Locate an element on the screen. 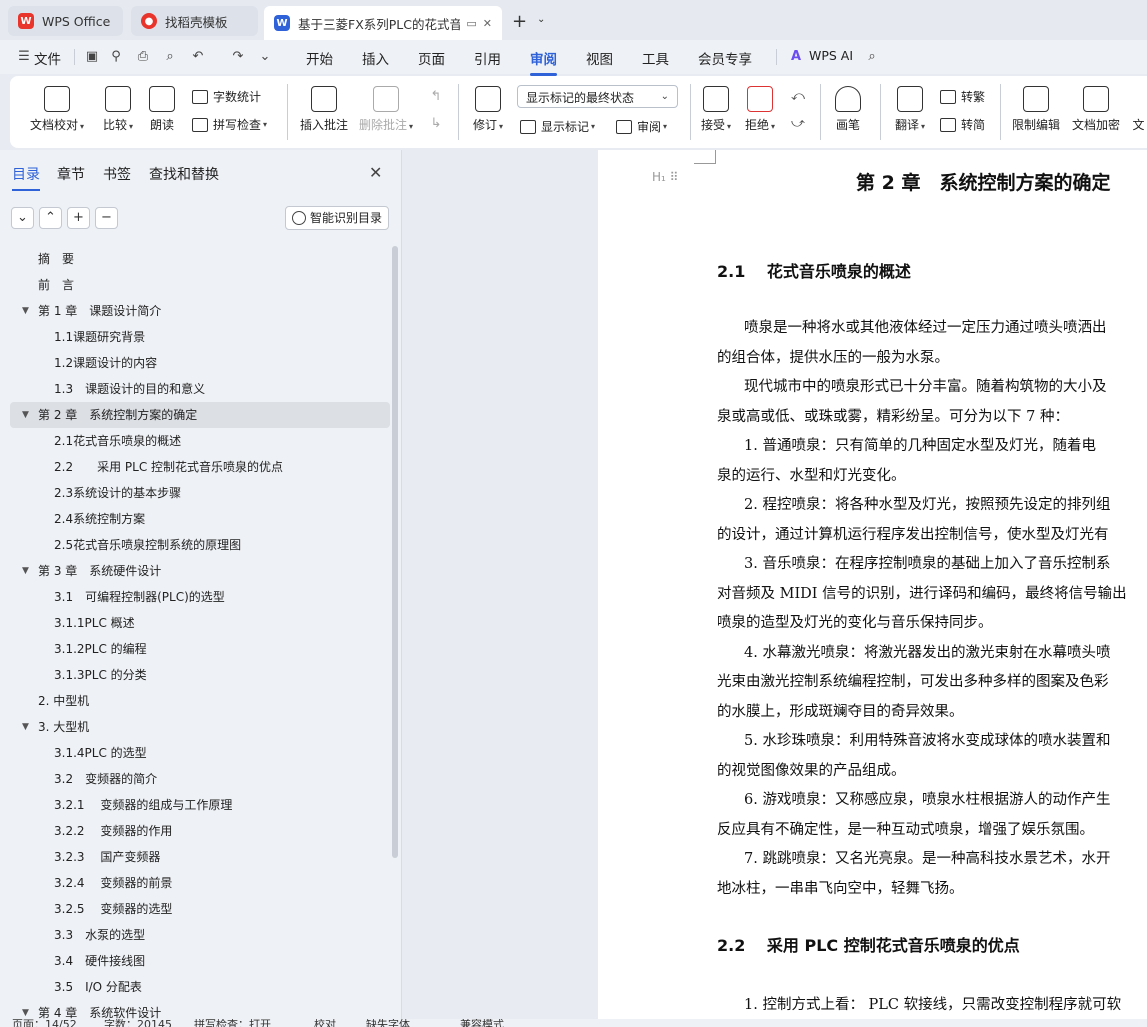  nav-tab-find-replace: 查找和替换 is located at coordinates (184, 174).